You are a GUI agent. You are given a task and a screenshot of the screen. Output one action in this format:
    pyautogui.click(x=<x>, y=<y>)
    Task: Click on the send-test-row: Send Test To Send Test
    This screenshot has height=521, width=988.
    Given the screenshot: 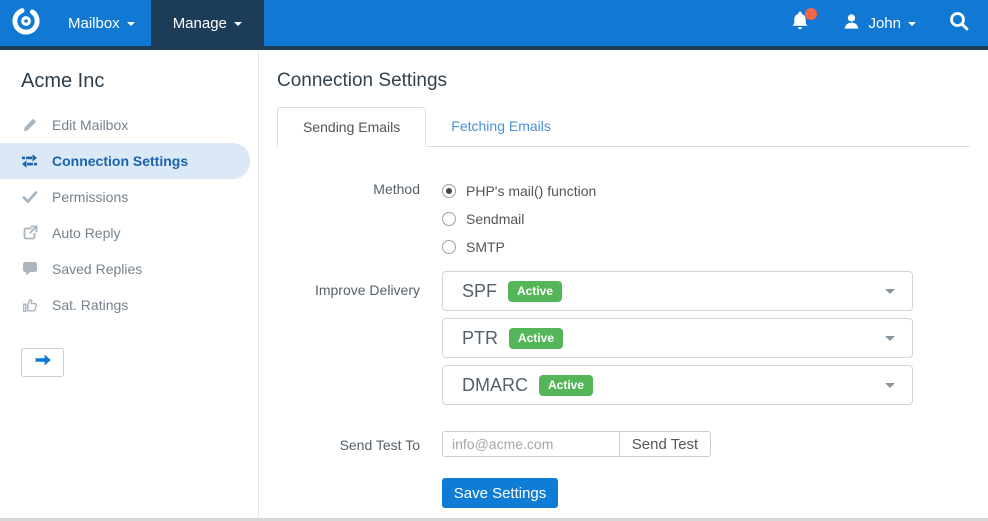 What is the action you would take?
    pyautogui.click(x=623, y=444)
    